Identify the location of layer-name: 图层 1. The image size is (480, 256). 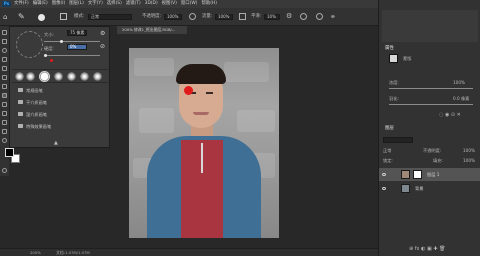
(433, 174).